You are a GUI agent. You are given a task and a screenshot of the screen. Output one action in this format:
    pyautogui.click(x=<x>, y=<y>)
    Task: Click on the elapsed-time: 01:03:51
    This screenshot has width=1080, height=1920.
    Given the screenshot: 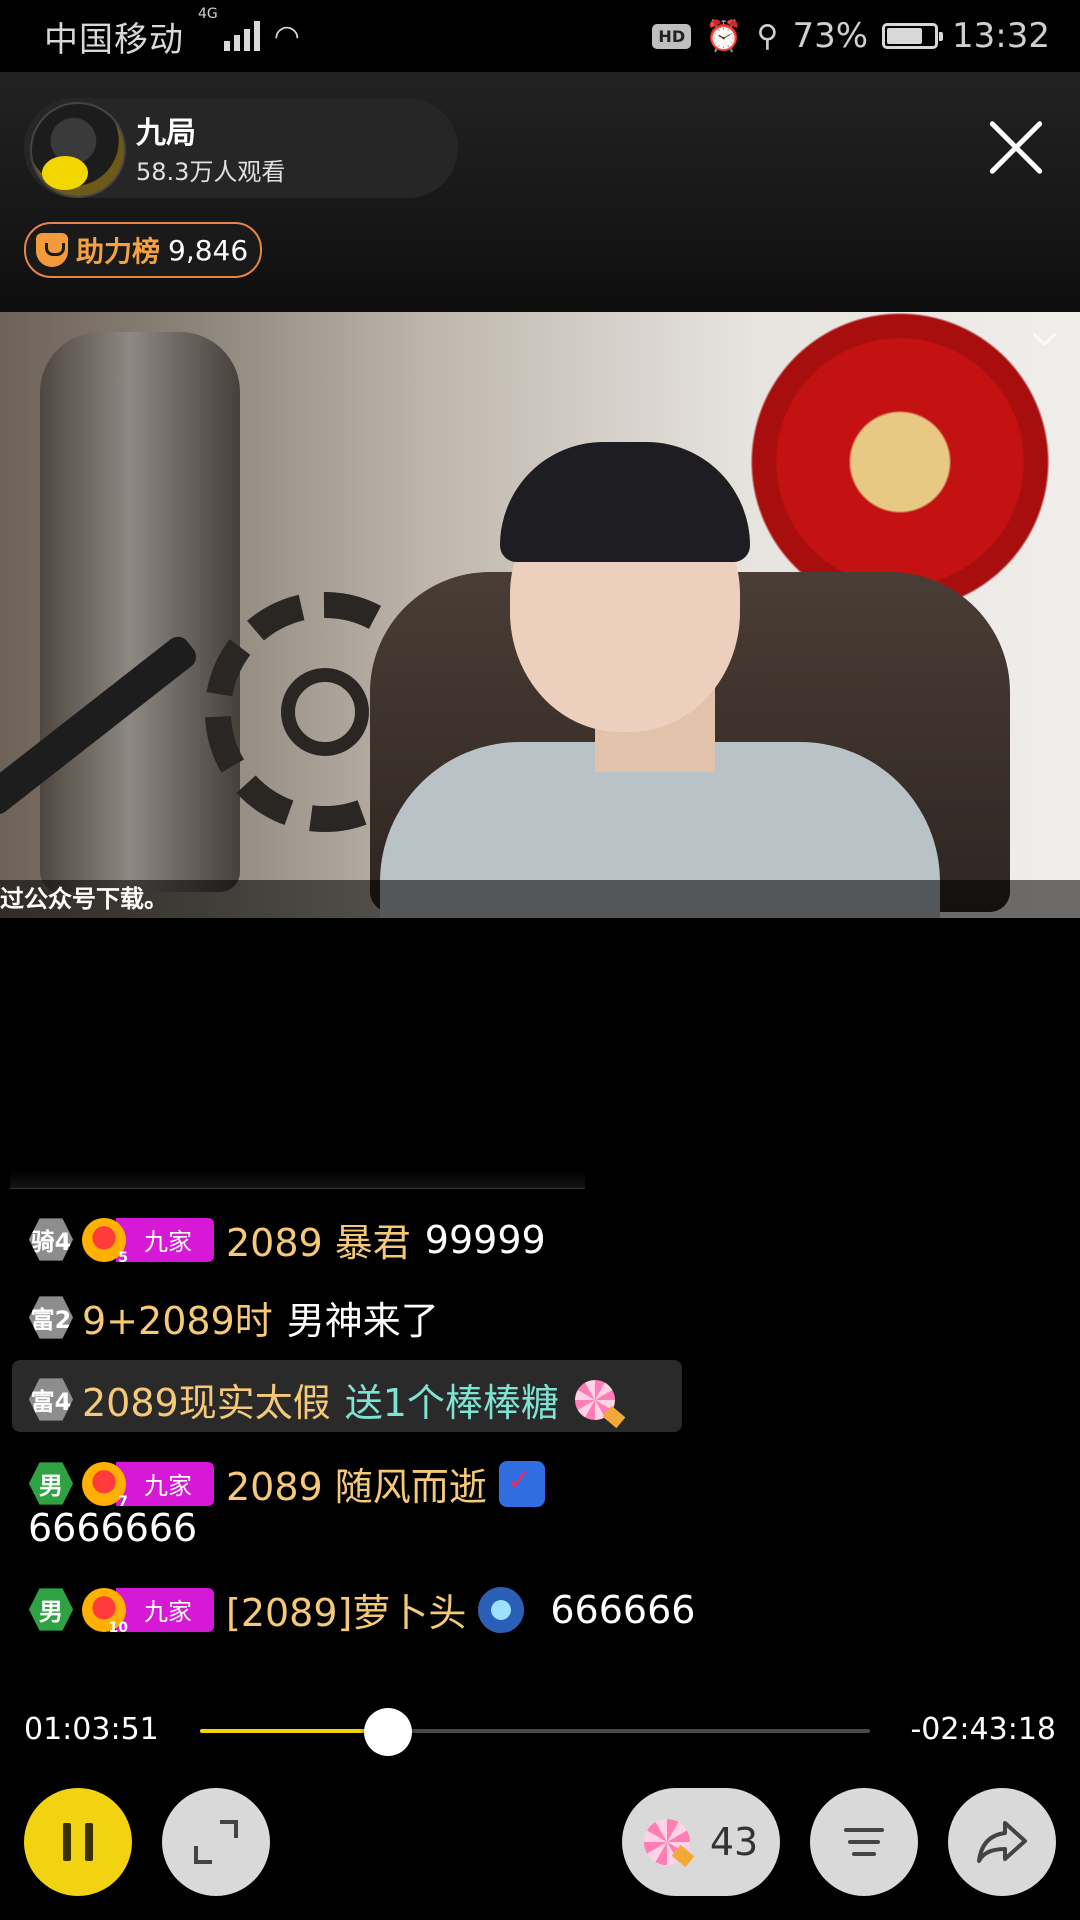 What is the action you would take?
    pyautogui.click(x=91, y=1729)
    